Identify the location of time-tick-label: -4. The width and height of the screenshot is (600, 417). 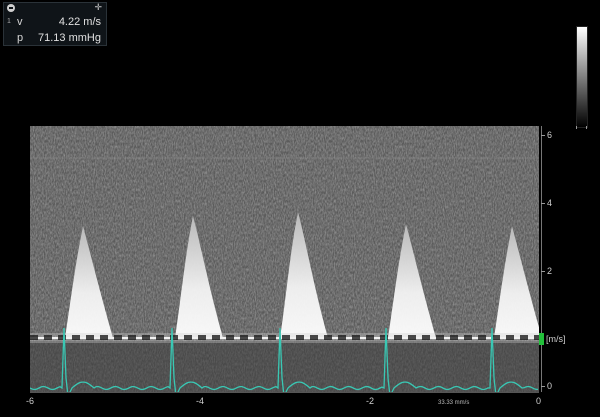
(200, 401).